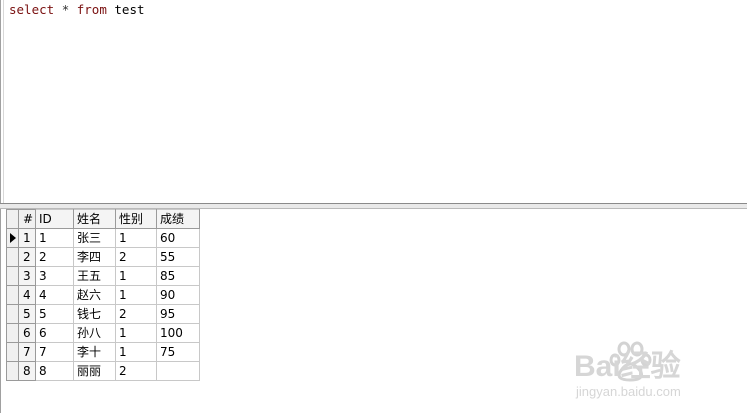 Image resolution: width=747 pixels, height=413 pixels. I want to click on cell-id: 3, so click(54, 276).